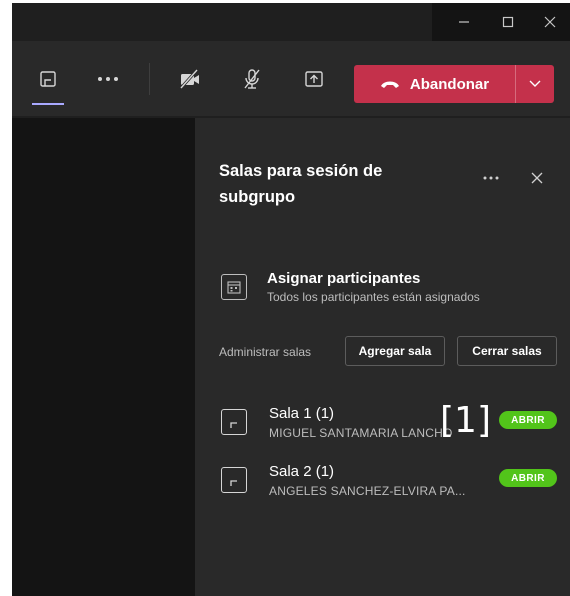  I want to click on maximize-icon, so click(508, 22).